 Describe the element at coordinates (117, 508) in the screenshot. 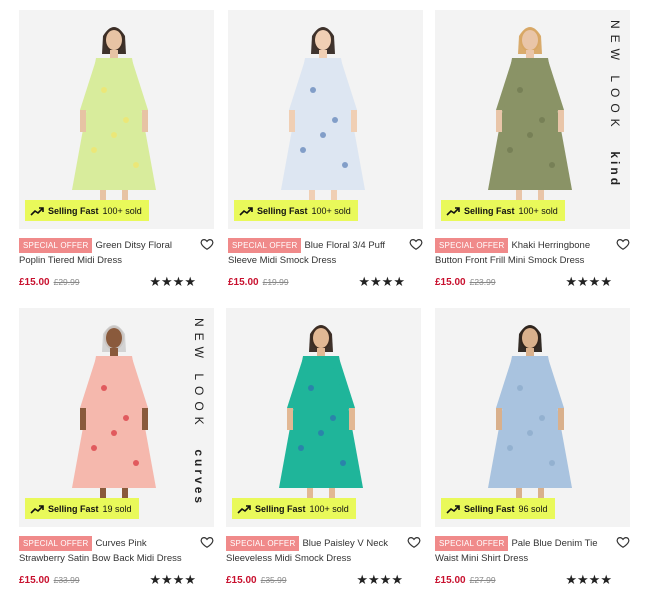

I see `sold-count: 19 sold` at that location.